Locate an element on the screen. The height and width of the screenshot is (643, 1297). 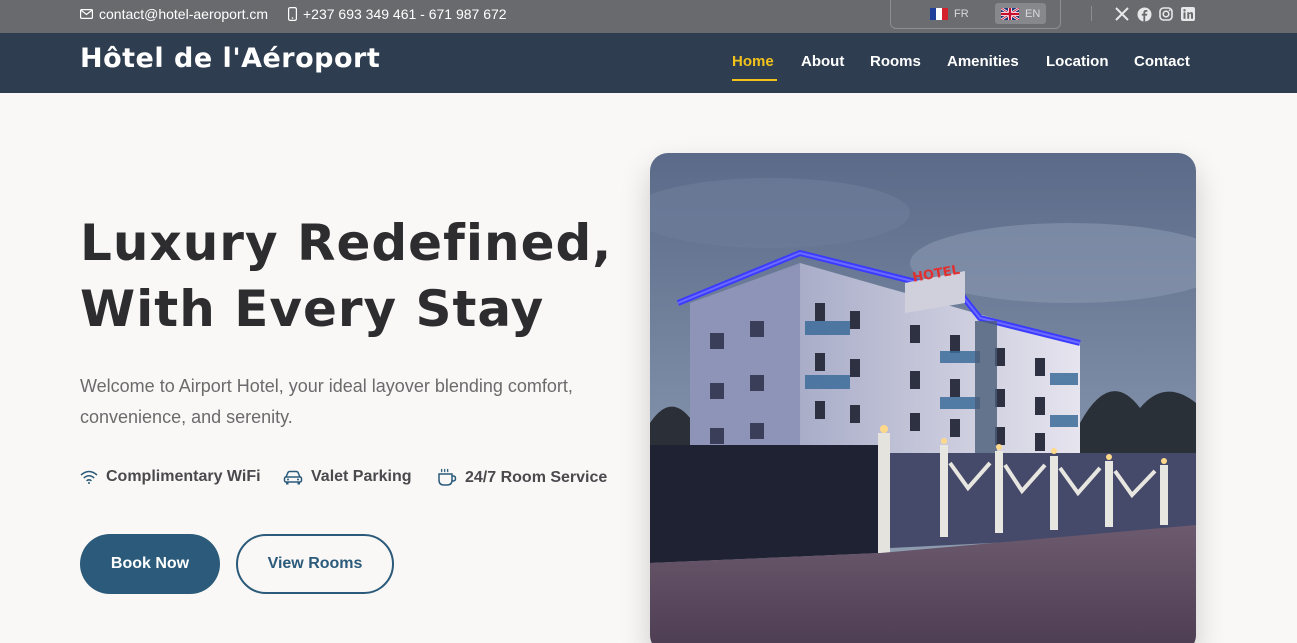
hero-title-line-2: With Every Stay is located at coordinates (312, 309).